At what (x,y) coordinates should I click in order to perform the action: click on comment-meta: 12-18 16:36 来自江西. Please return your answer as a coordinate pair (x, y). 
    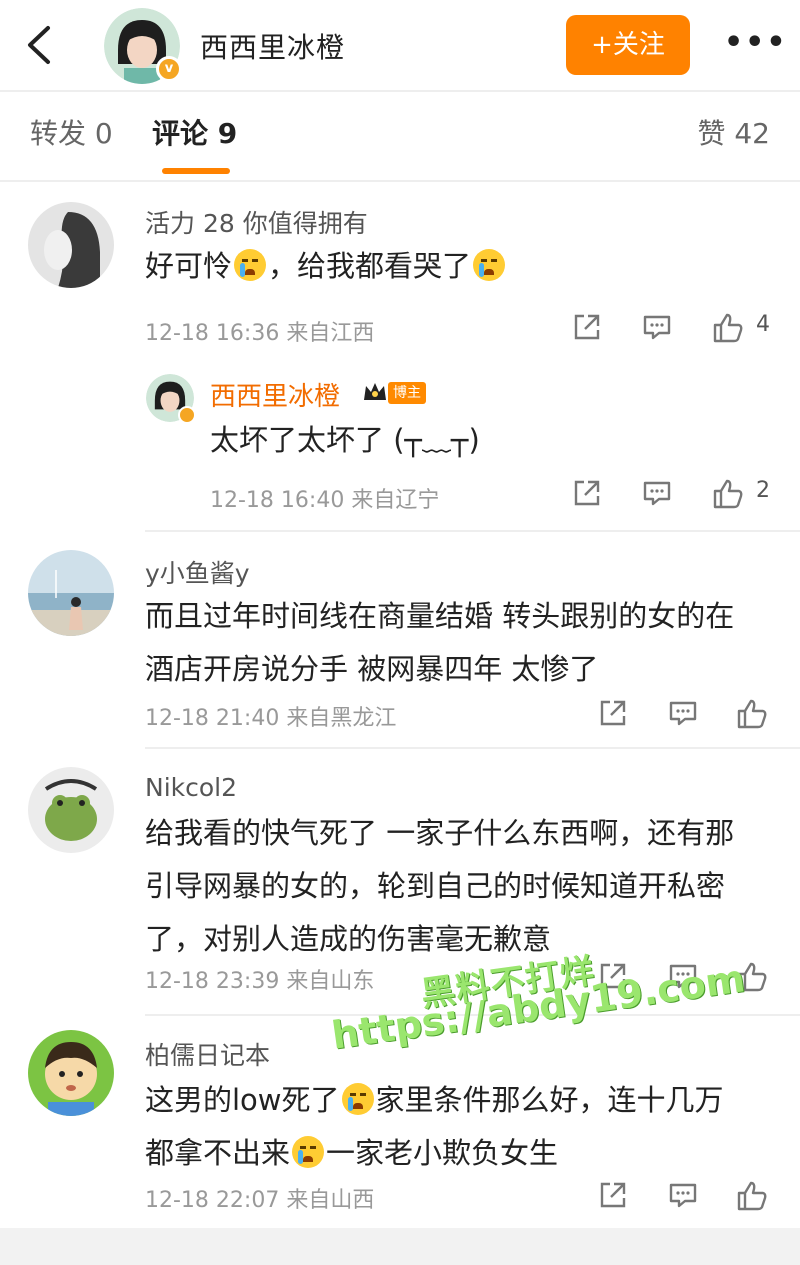
    Looking at the image, I should click on (260, 333).